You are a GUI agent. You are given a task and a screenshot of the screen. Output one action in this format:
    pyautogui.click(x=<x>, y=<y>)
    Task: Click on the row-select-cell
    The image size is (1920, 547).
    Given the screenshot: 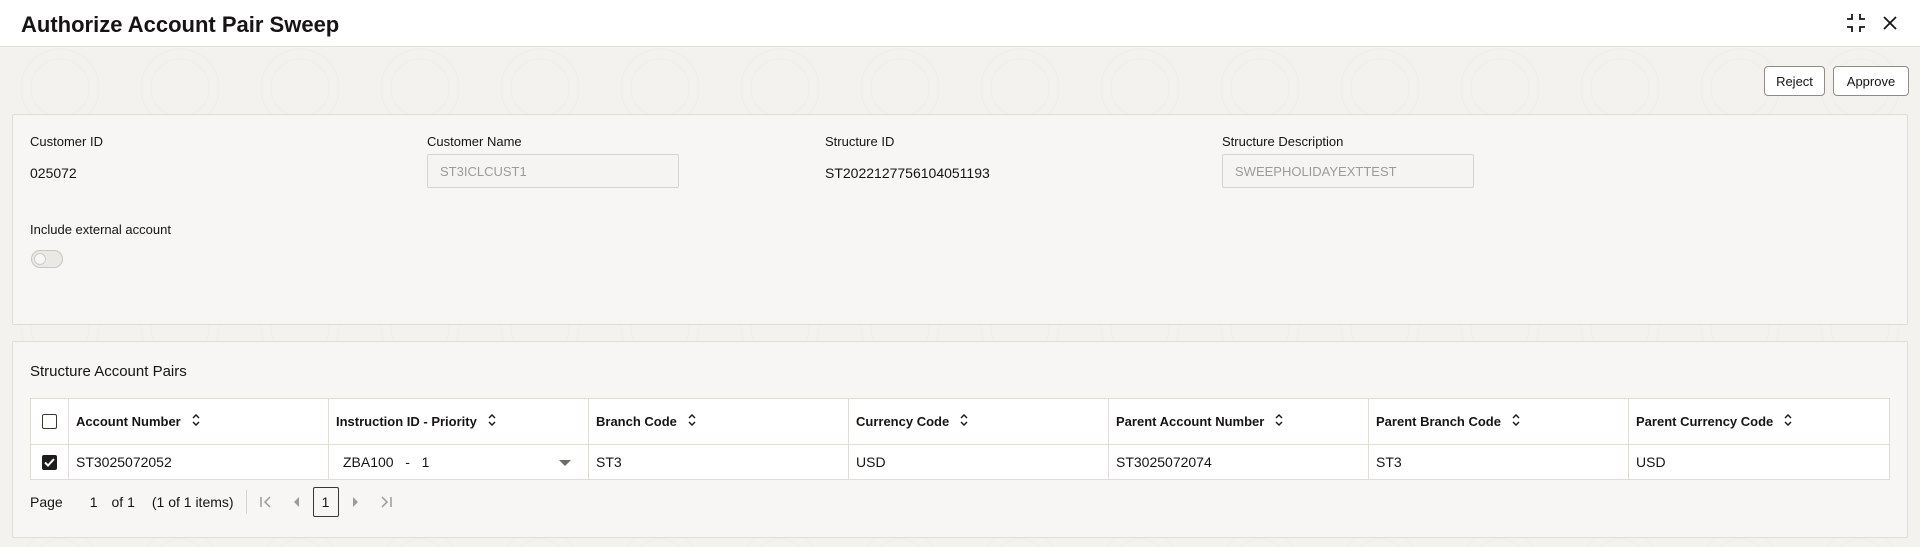 What is the action you would take?
    pyautogui.click(x=50, y=462)
    